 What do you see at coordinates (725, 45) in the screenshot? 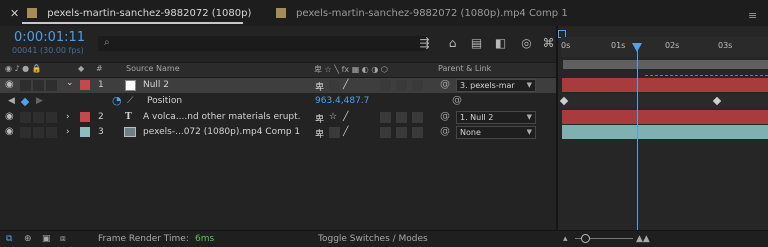
I see `ruler-tick: 03s` at bounding box center [725, 45].